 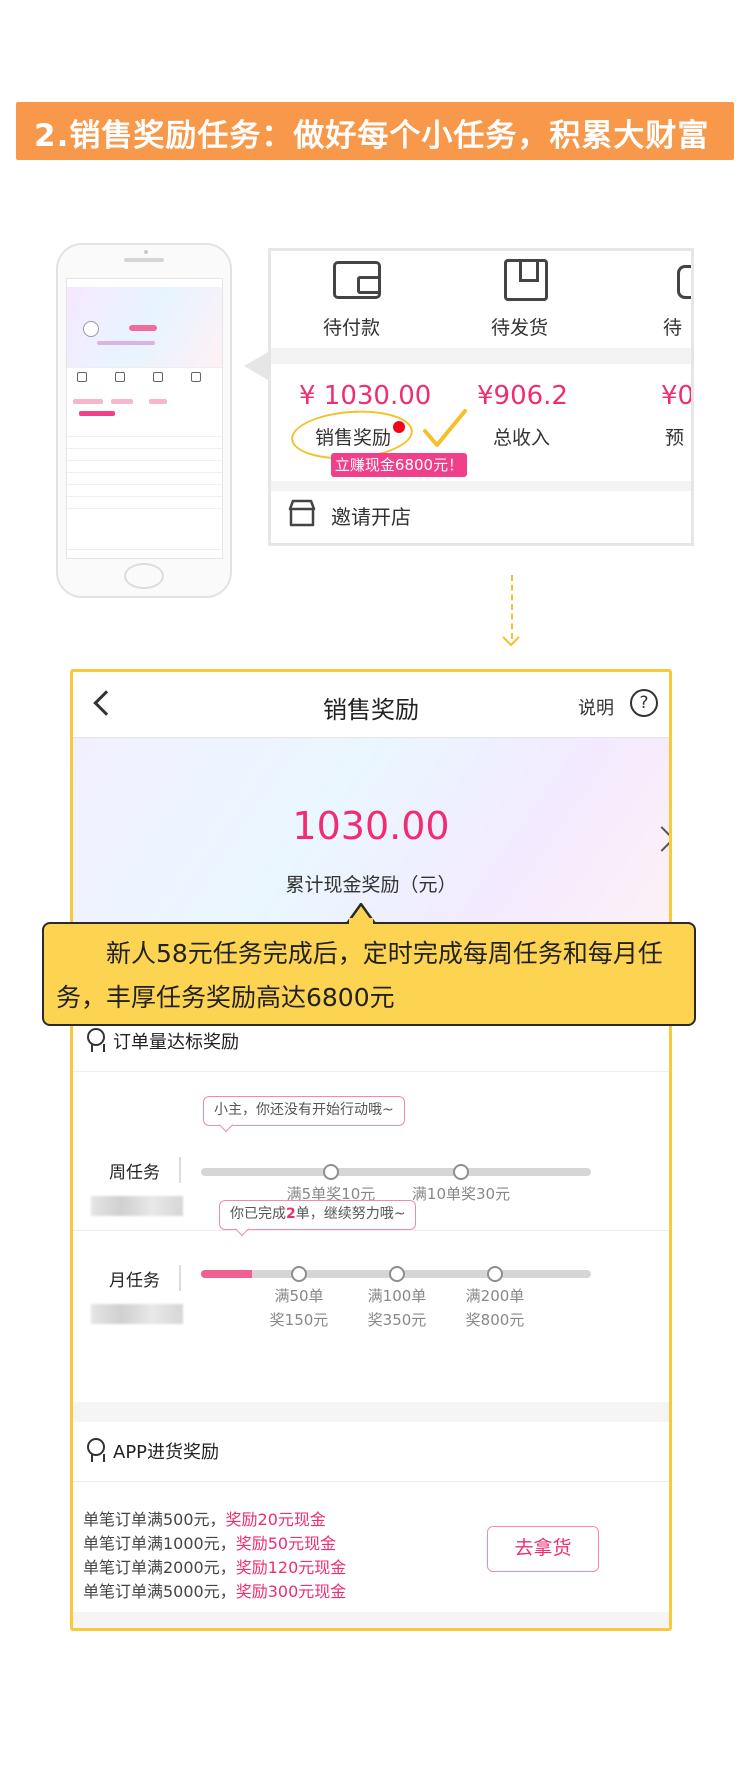 What do you see at coordinates (196, 377) in the screenshot?
I see `thumb-clipboard-icon` at bounding box center [196, 377].